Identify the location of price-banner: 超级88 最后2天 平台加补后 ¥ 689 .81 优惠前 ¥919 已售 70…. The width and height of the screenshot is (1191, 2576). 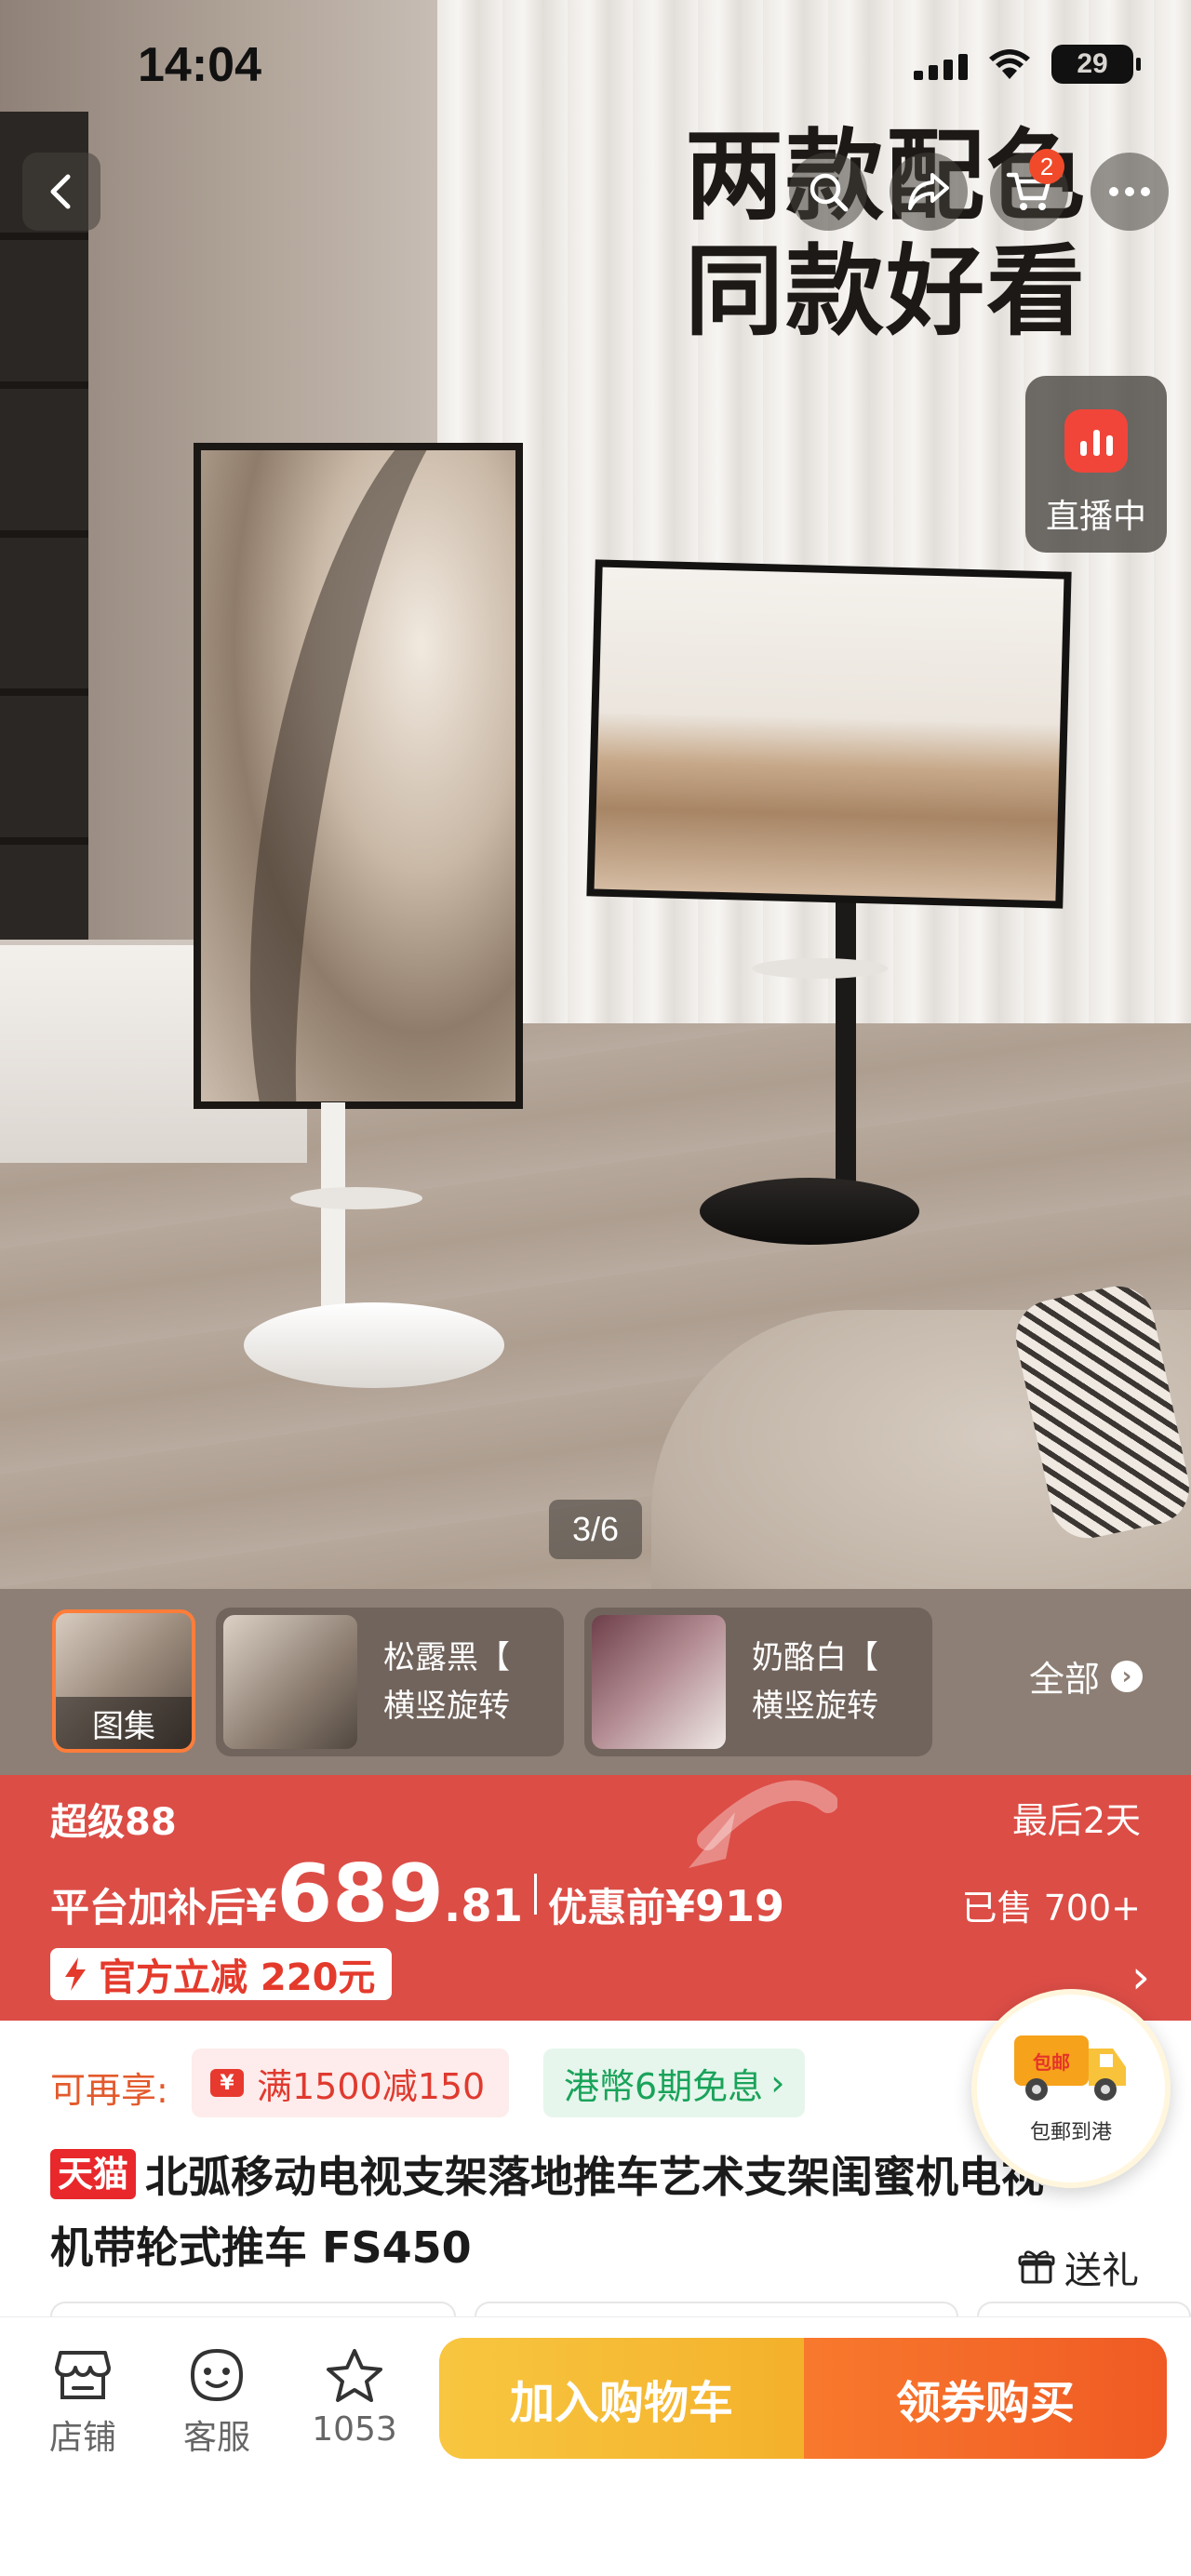
(595, 1898).